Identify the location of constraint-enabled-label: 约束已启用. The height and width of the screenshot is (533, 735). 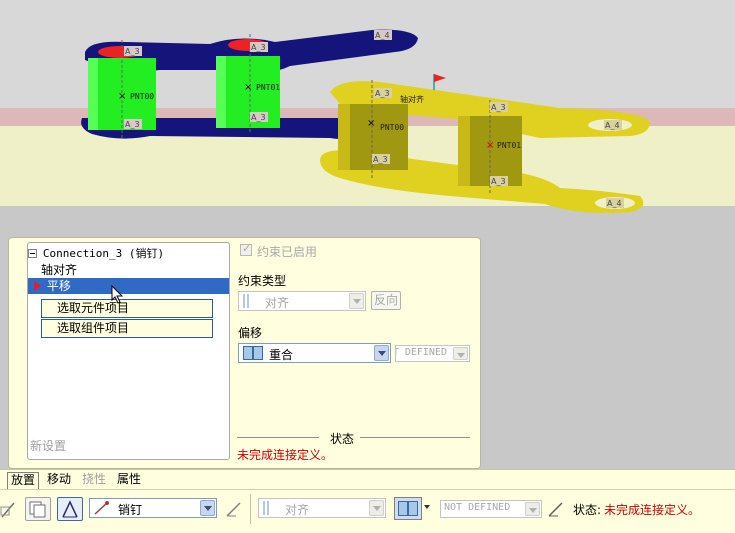
(287, 252).